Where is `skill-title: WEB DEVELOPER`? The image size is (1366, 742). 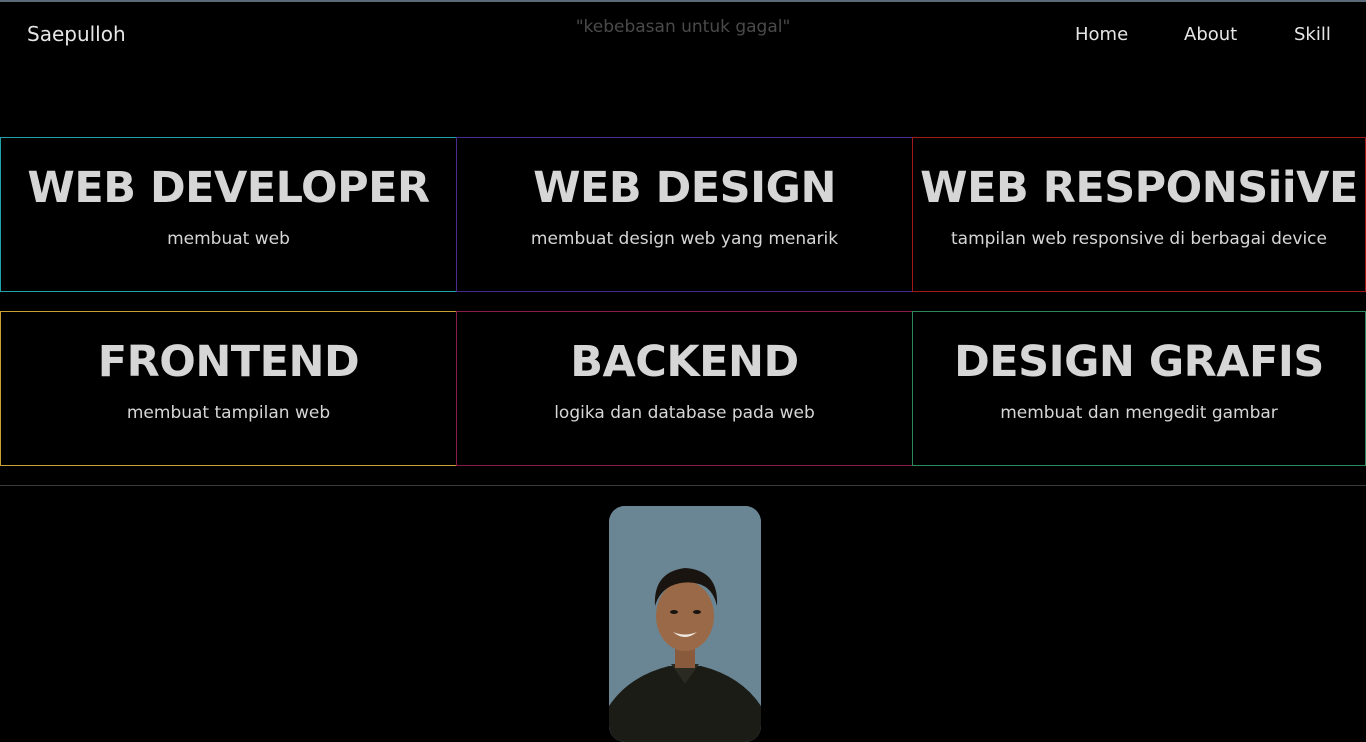 skill-title: WEB DEVELOPER is located at coordinates (228, 188).